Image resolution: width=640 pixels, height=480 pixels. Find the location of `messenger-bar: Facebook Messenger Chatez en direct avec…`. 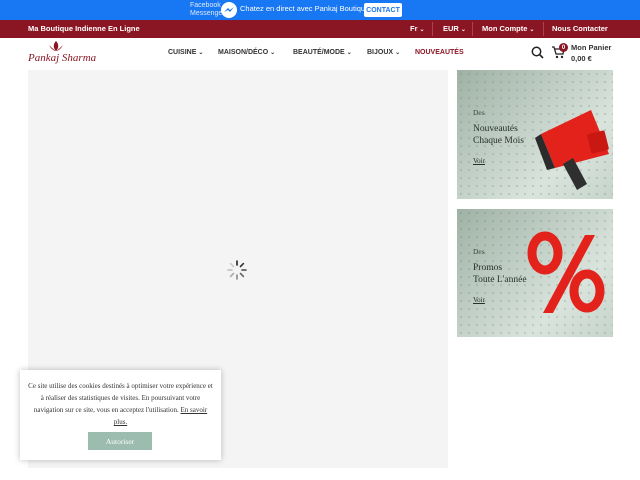

messenger-bar: Facebook Messenger Chatez en direct avec… is located at coordinates (320, 10).